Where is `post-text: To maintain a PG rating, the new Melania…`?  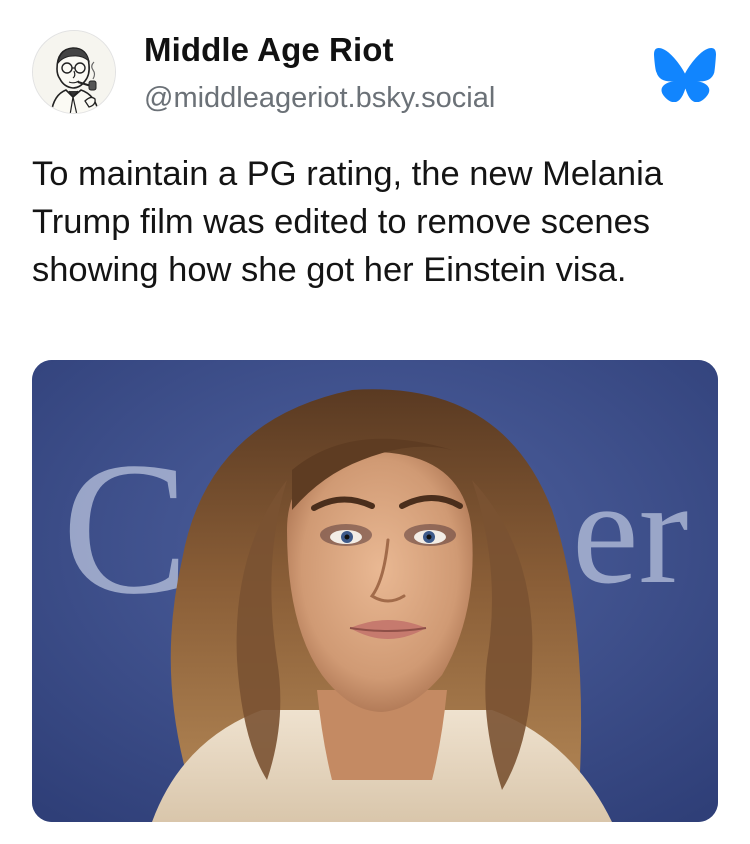
post-text: To maintain a PG rating, the new Melania… is located at coordinates (347, 222).